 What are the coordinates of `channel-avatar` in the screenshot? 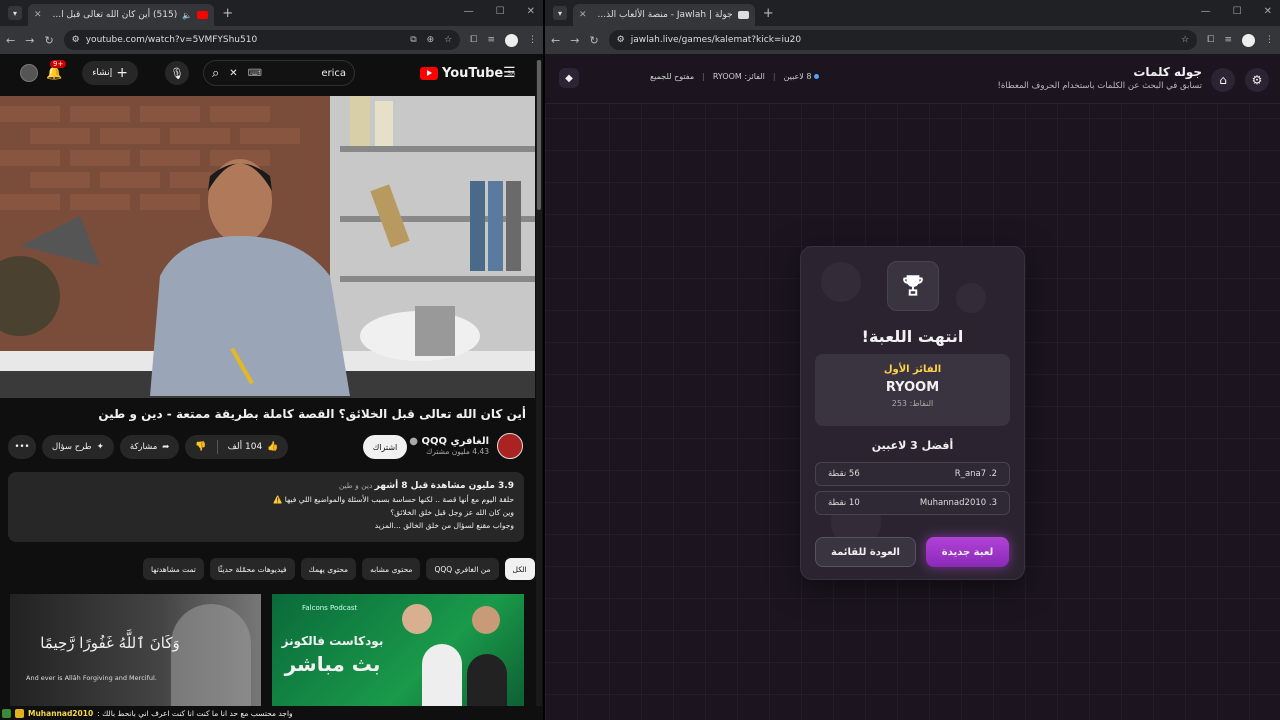 It's located at (510, 446).